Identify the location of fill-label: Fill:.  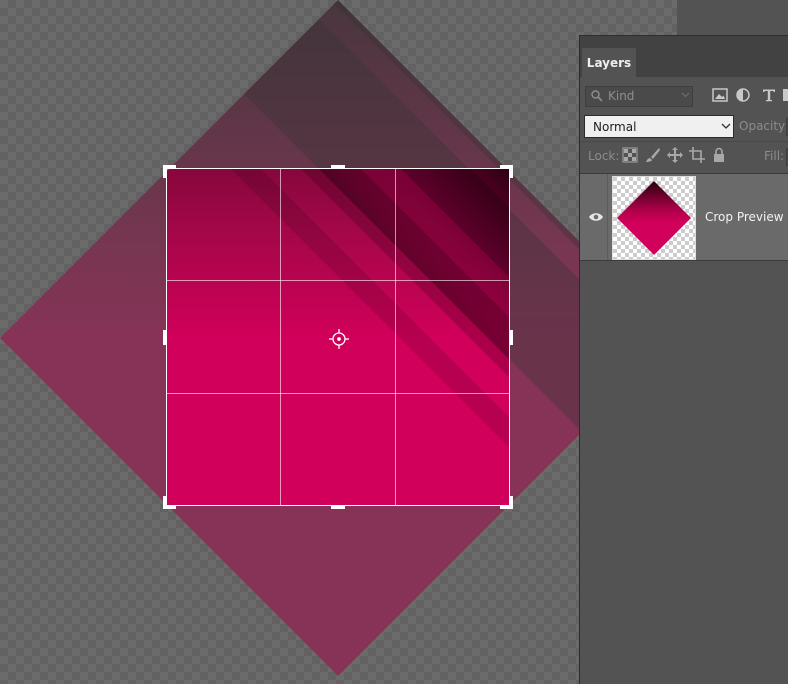
(774, 156).